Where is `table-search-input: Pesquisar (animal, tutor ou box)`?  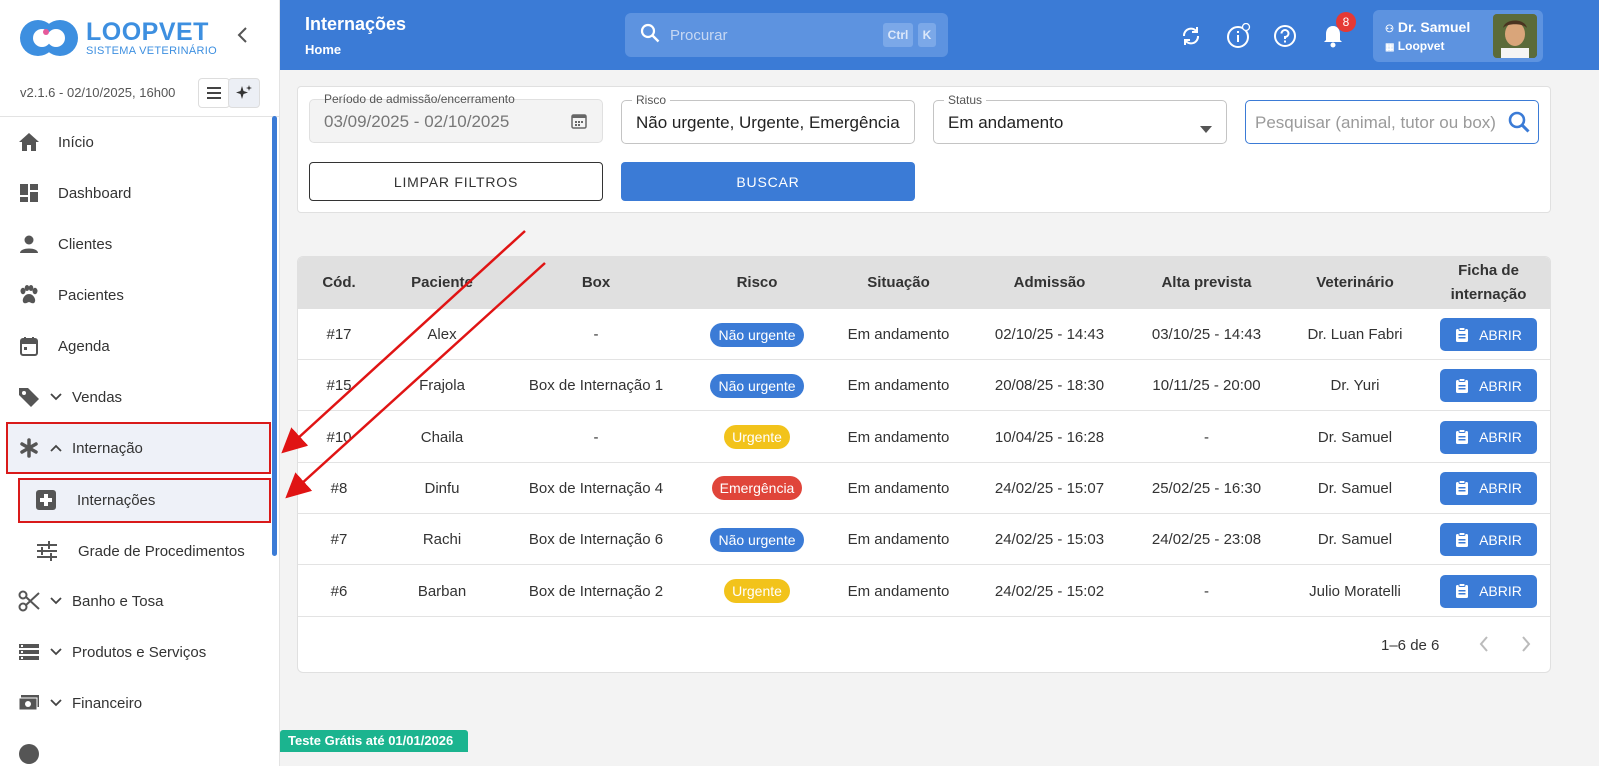 table-search-input: Pesquisar (animal, tutor ou box) is located at coordinates (1392, 122).